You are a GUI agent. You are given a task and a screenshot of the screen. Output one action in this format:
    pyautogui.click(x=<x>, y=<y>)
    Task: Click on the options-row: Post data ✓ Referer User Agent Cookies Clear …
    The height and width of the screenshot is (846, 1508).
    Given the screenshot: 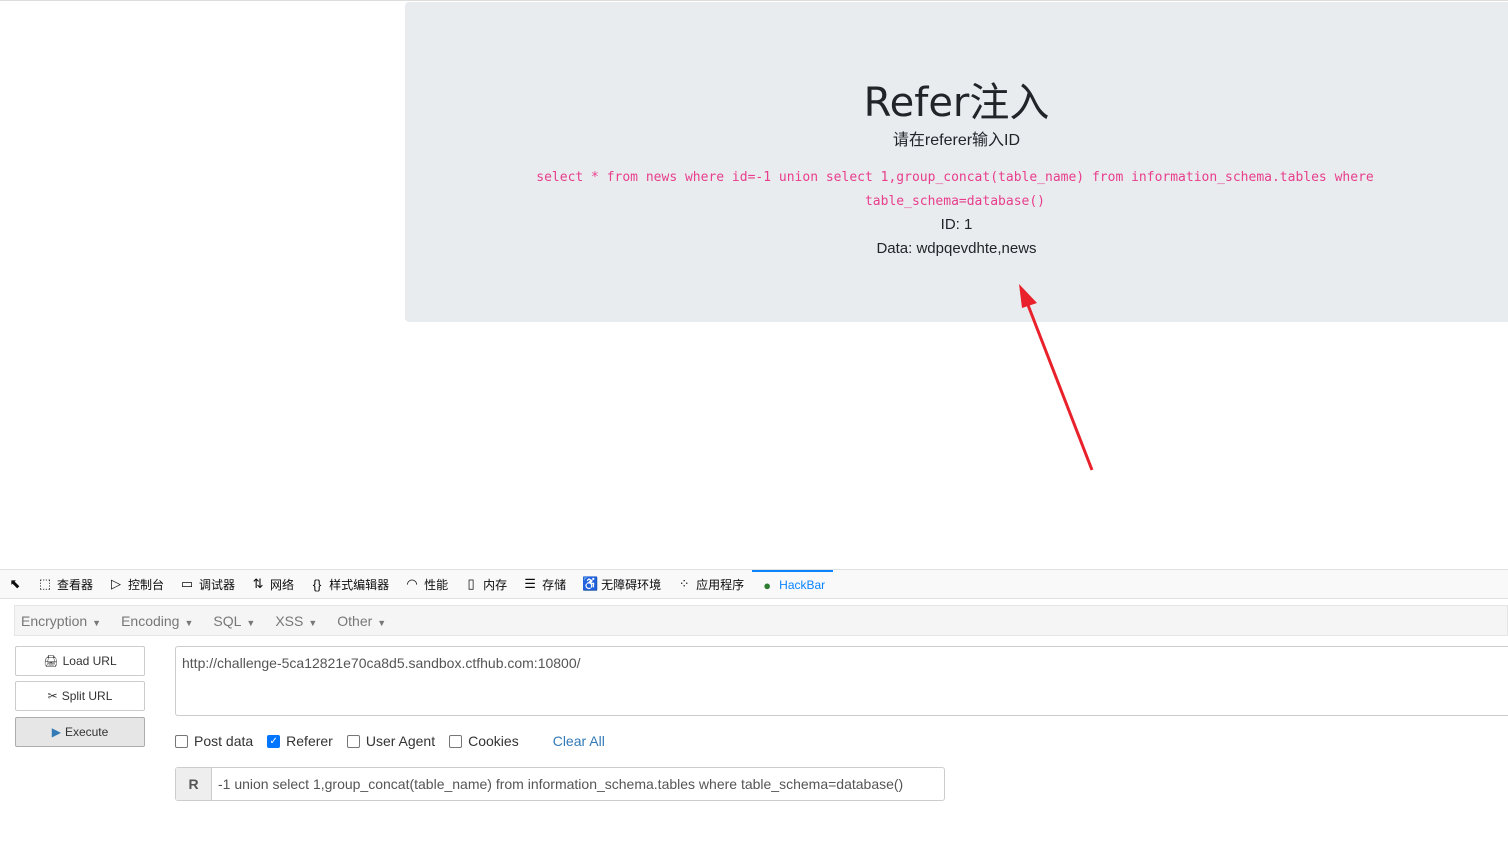 What is the action you would take?
    pyautogui.click(x=390, y=741)
    